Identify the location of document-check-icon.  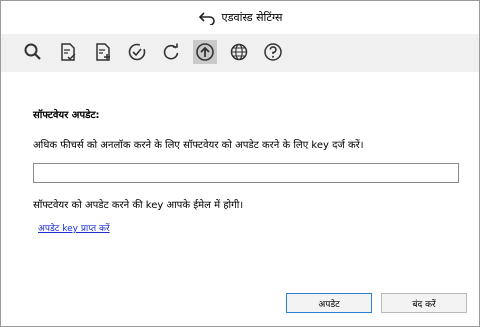
(68, 52).